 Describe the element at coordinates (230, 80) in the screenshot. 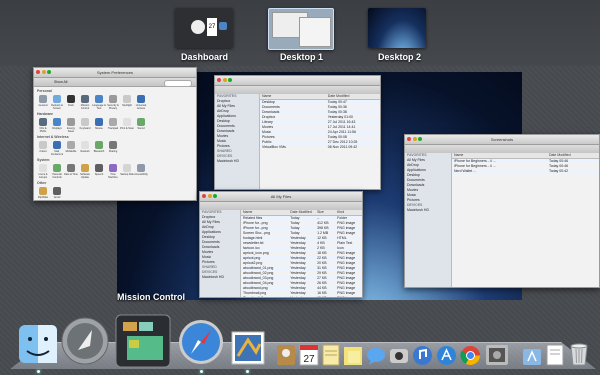

I see `zoom-button` at that location.